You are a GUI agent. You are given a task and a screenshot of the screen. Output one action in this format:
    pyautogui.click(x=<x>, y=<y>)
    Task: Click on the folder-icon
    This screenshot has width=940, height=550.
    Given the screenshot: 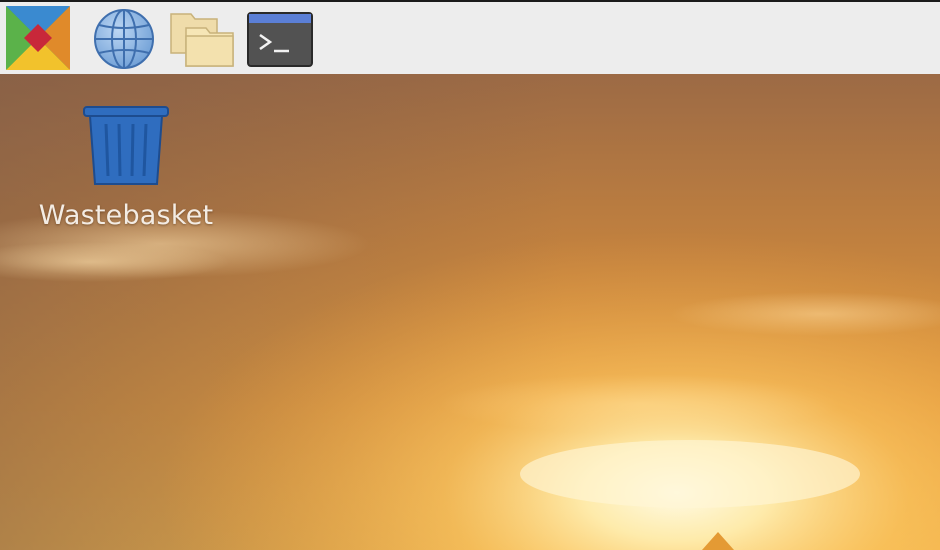 What is the action you would take?
    pyautogui.click(x=202, y=40)
    